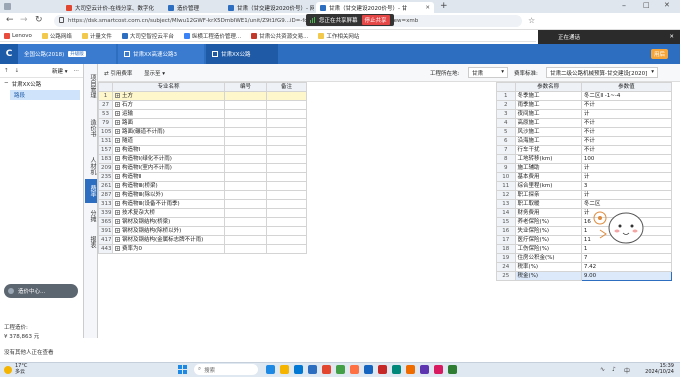  I want to click on back-icon: ←, so click(10, 20).